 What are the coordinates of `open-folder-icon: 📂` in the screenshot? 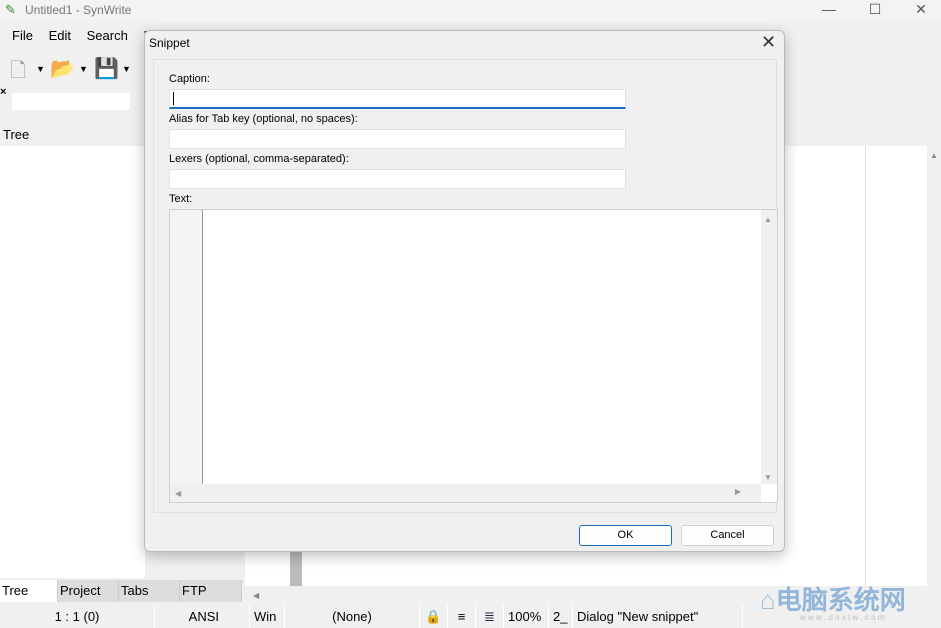 It's located at (62, 68).